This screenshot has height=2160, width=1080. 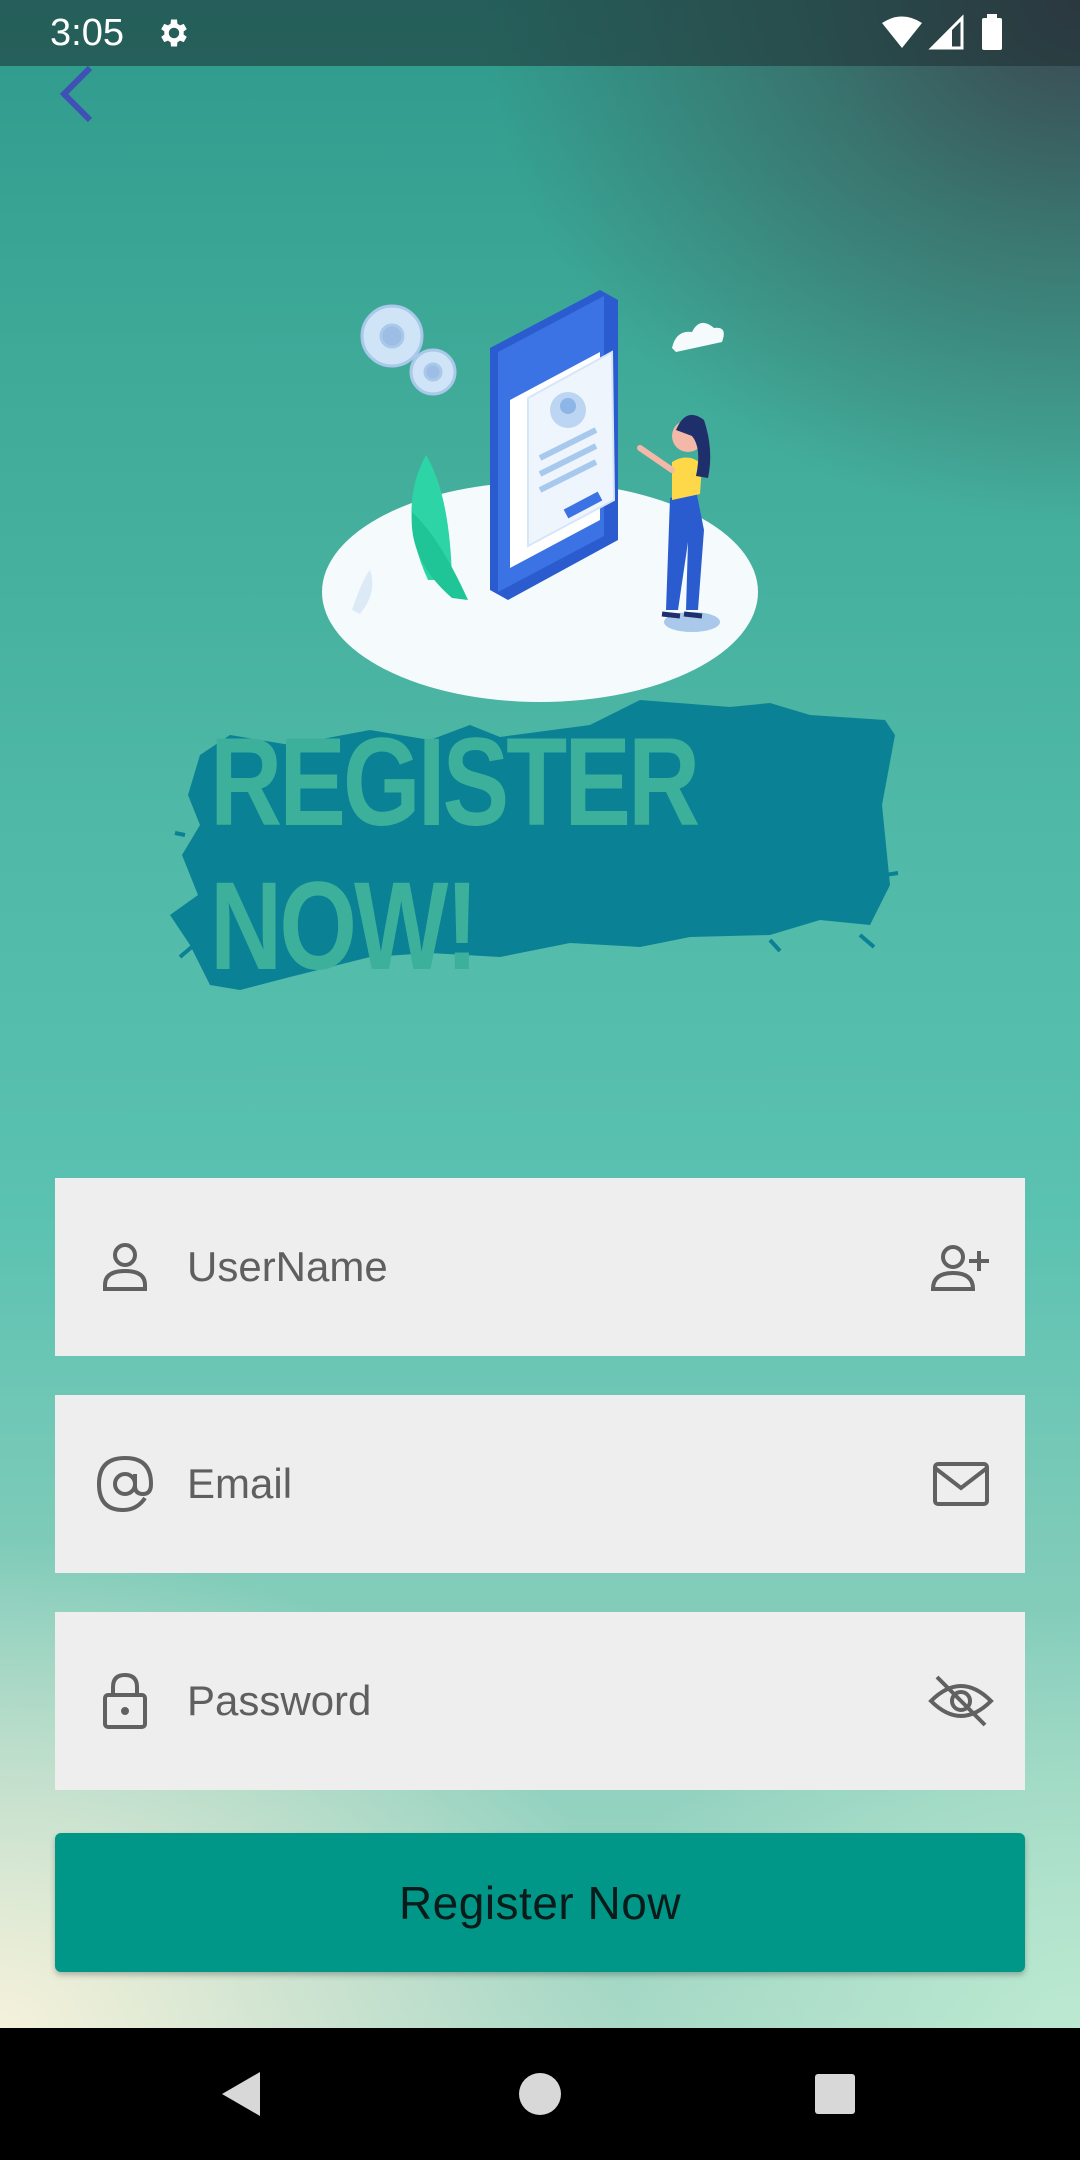 What do you see at coordinates (287, 1266) in the screenshot?
I see `username-placeholder: UserName` at bounding box center [287, 1266].